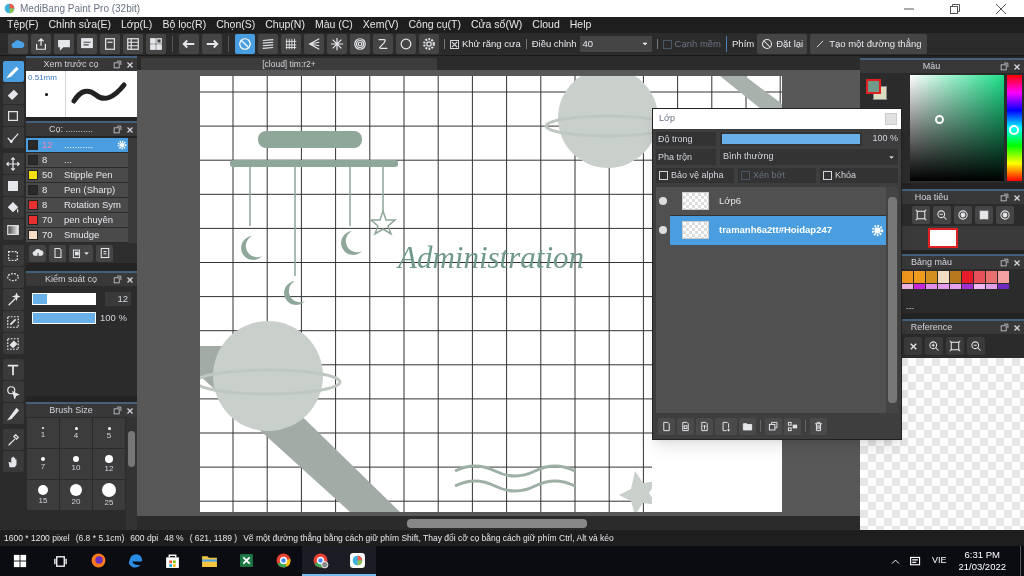 The height and width of the screenshot is (576, 1024). Describe the element at coordinates (71, 64) in the screenshot. I see `panel-title: Xem trước cọ` at that location.